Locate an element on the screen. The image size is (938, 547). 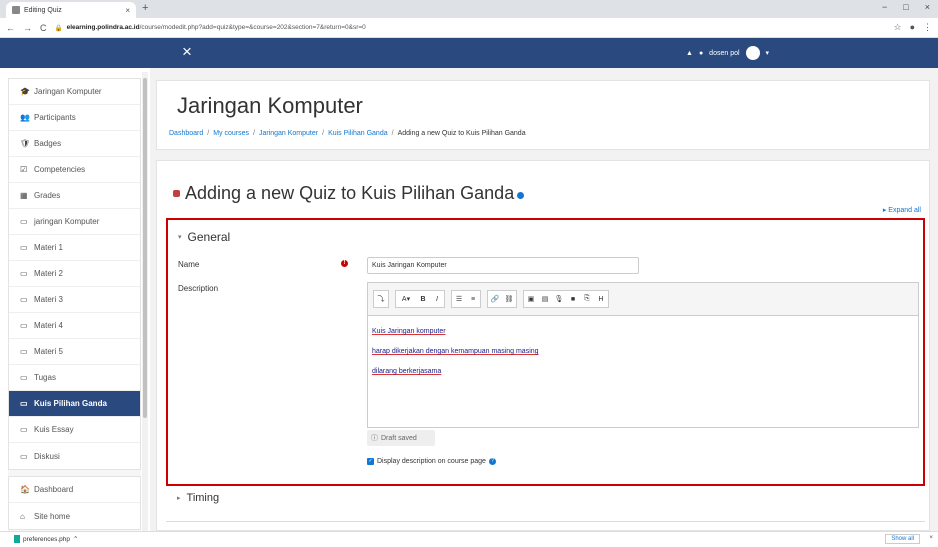
sidebar-item-tugas: ▭ Tugas is located at coordinates (74, 378).